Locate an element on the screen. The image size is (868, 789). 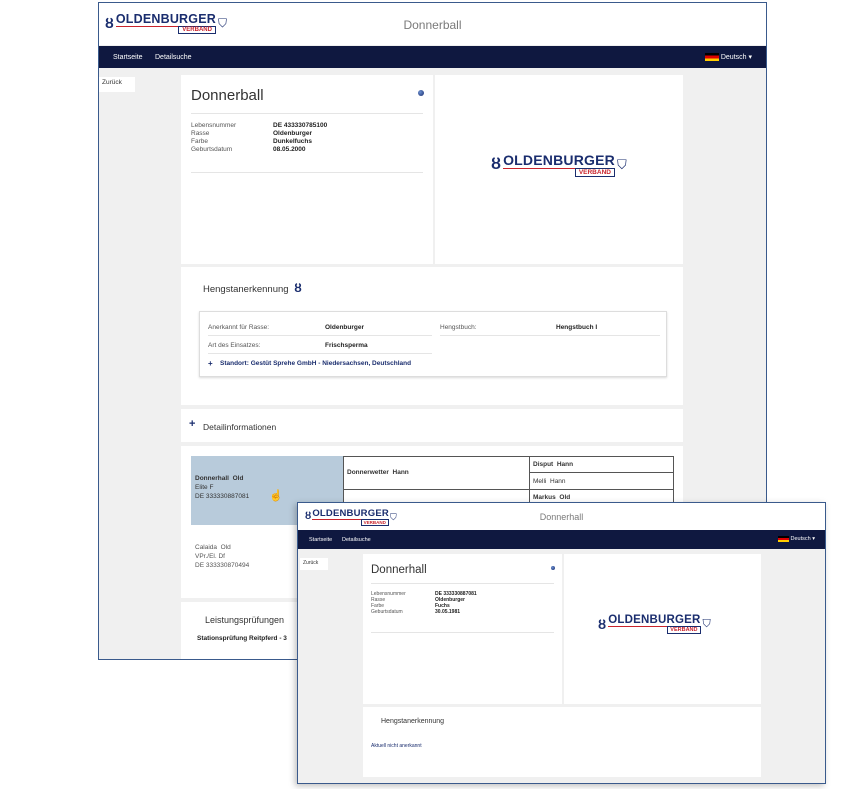
field-label: Farbe is located at coordinates (199, 141).